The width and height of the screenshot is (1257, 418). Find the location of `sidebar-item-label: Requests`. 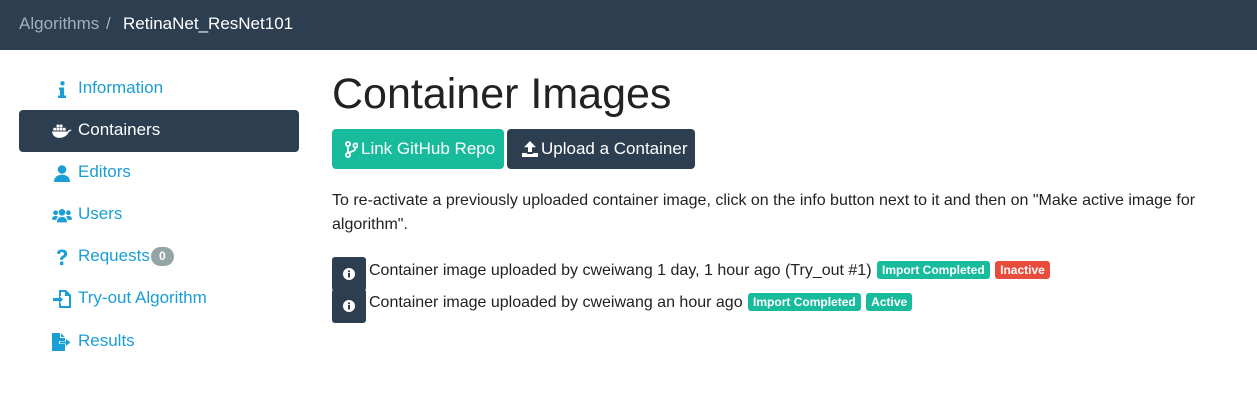

sidebar-item-label: Requests is located at coordinates (114, 255).